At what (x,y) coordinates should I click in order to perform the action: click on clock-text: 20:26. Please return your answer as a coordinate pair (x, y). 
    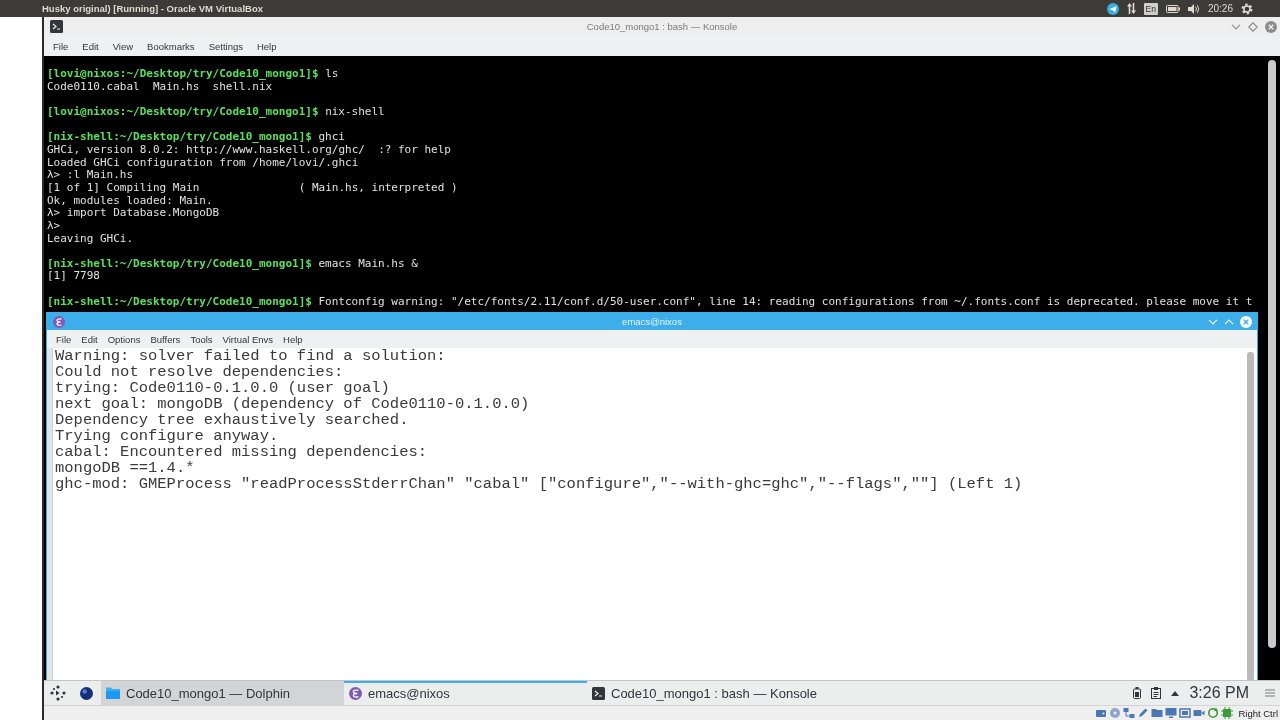
    Looking at the image, I should click on (1220, 8).